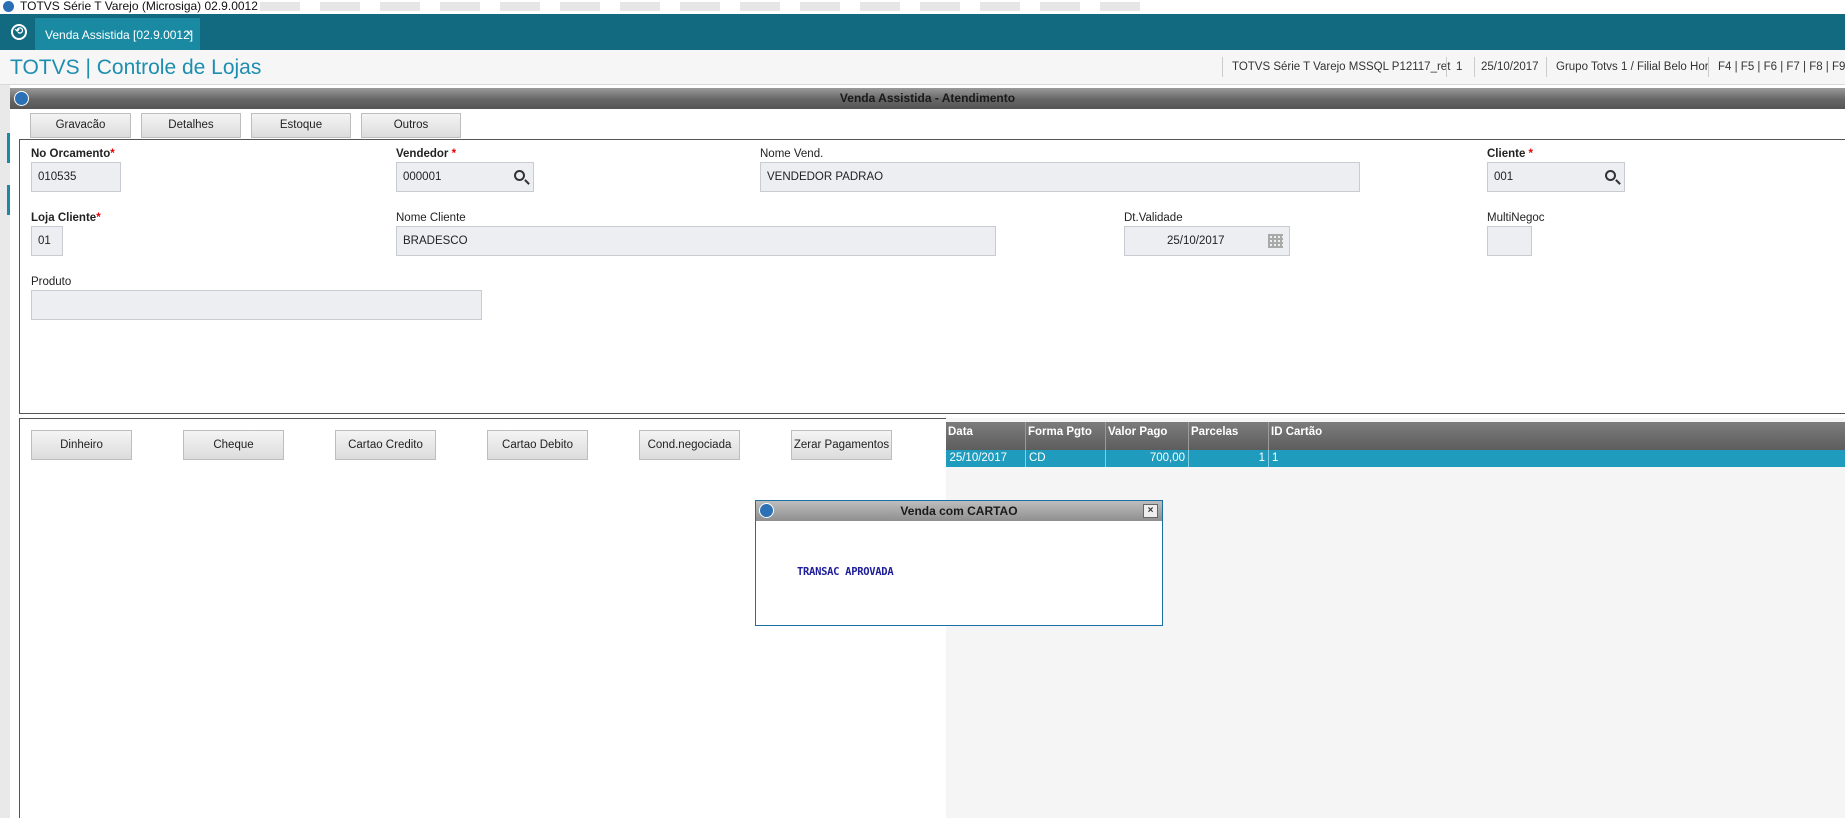  I want to click on cell-forma-pgto: CD, so click(1066, 458).